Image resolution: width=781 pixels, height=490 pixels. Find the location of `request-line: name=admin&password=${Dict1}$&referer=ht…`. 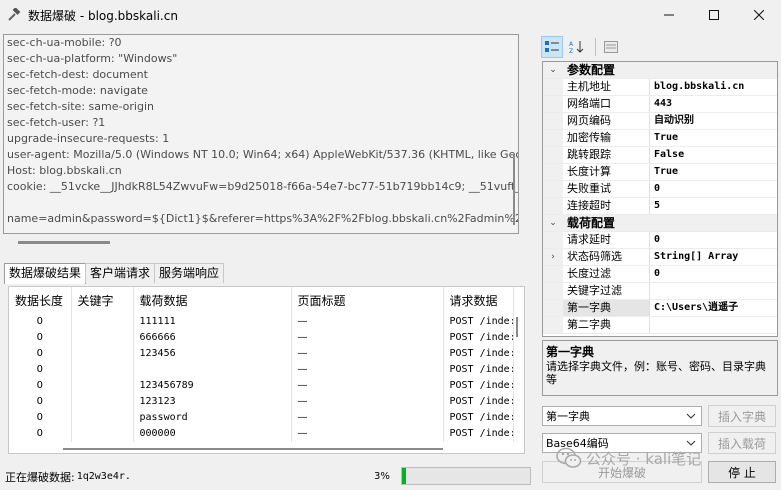

request-line: name=admin&password=${Dict1}$&referer=ht… is located at coordinates (262, 218).